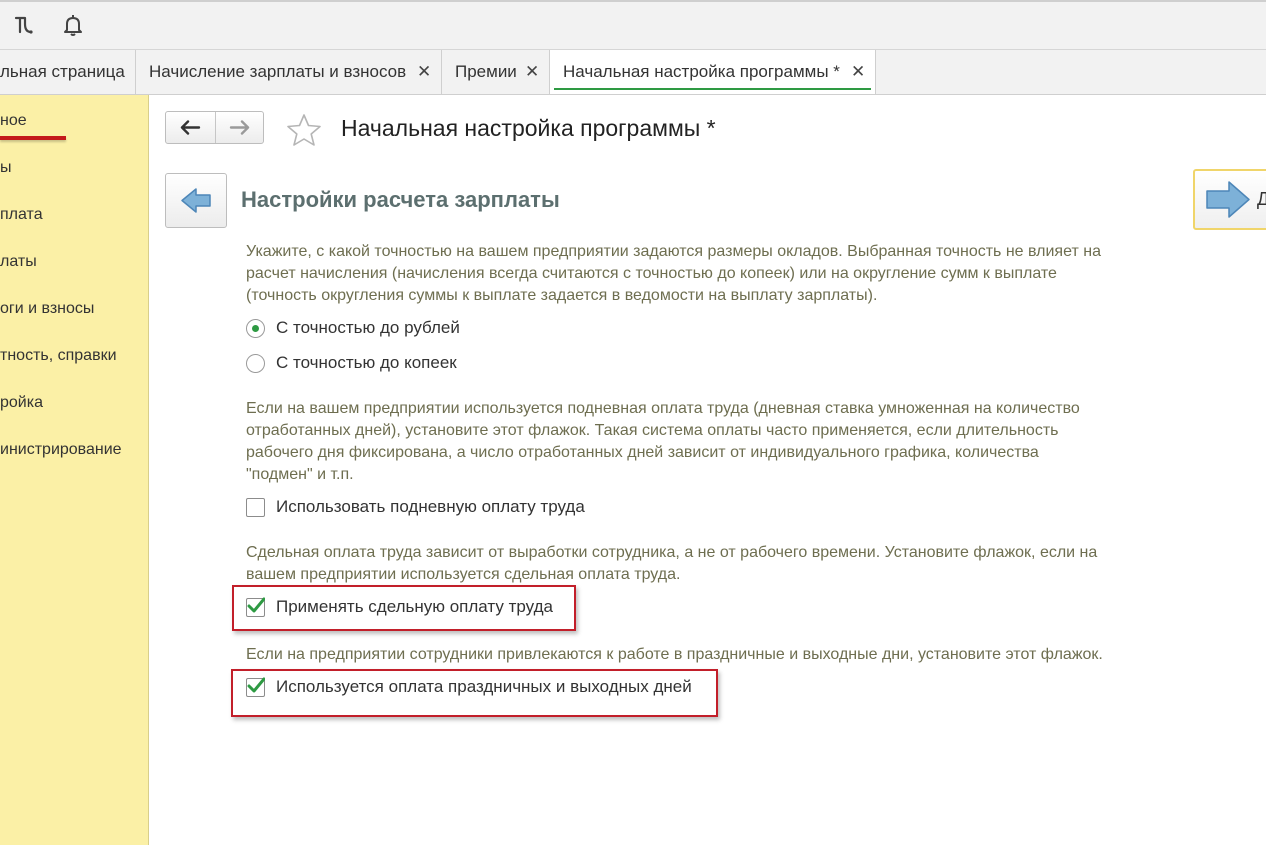  I want to click on top-toolbar, so click(633, 25).